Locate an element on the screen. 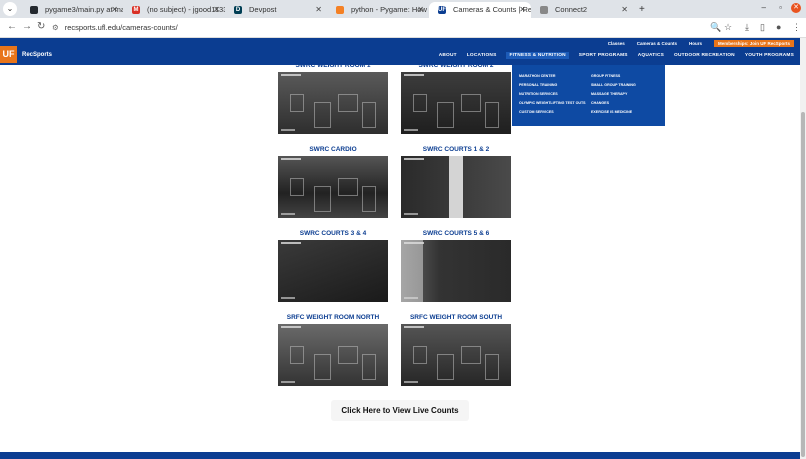  camera-title: SRFC WEIGHT ROOM NORTH is located at coordinates (333, 317).